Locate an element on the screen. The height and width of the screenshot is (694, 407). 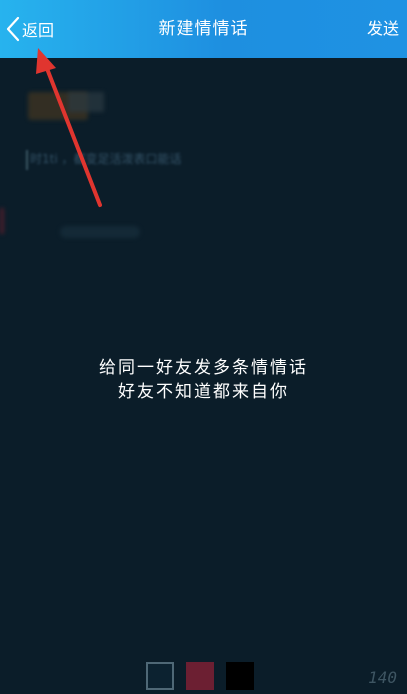
send-button: 发送 is located at coordinates (383, 29).